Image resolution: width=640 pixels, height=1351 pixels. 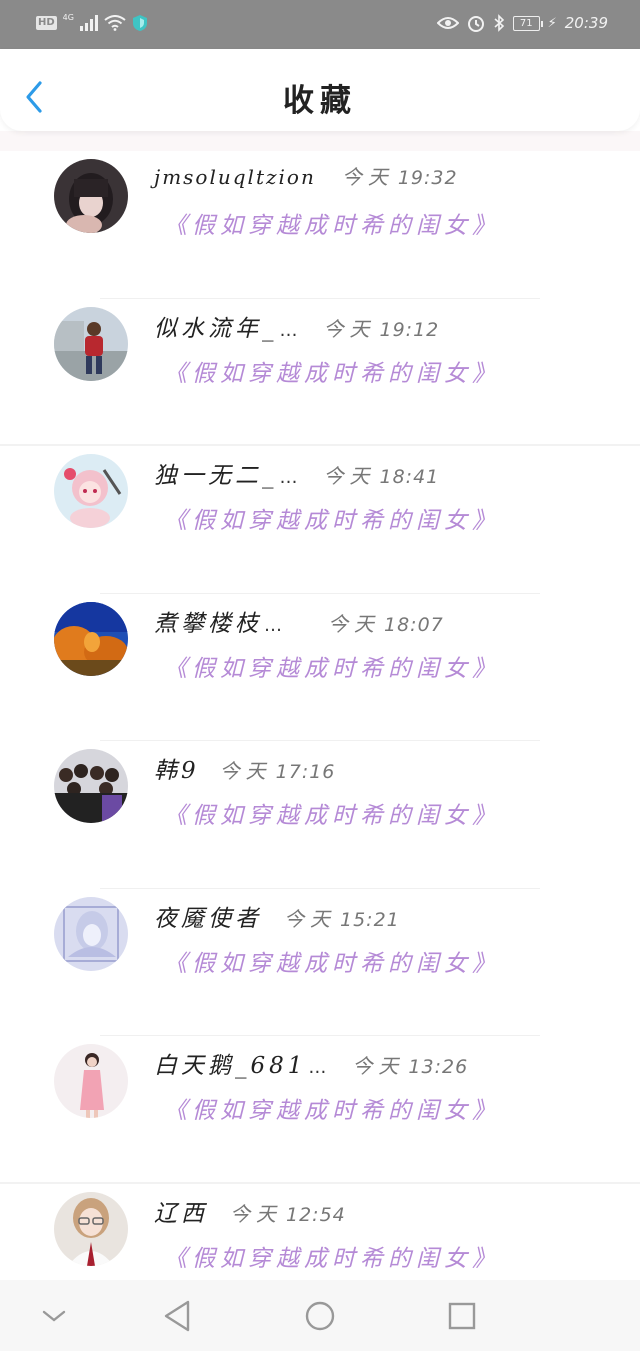 I want to click on system-nav-bar, so click(x=320, y=1315).